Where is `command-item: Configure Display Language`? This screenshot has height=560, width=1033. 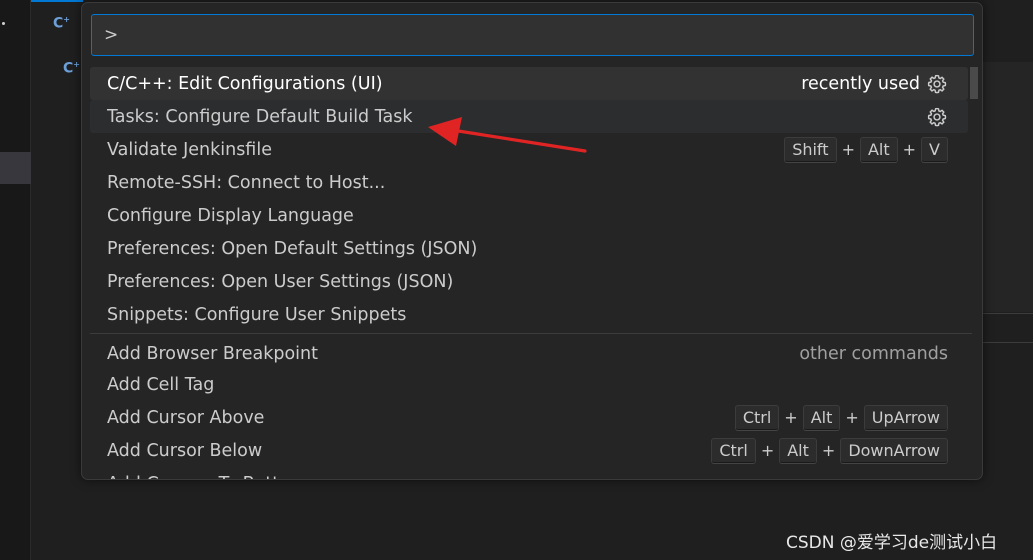 command-item: Configure Display Language is located at coordinates (529, 215).